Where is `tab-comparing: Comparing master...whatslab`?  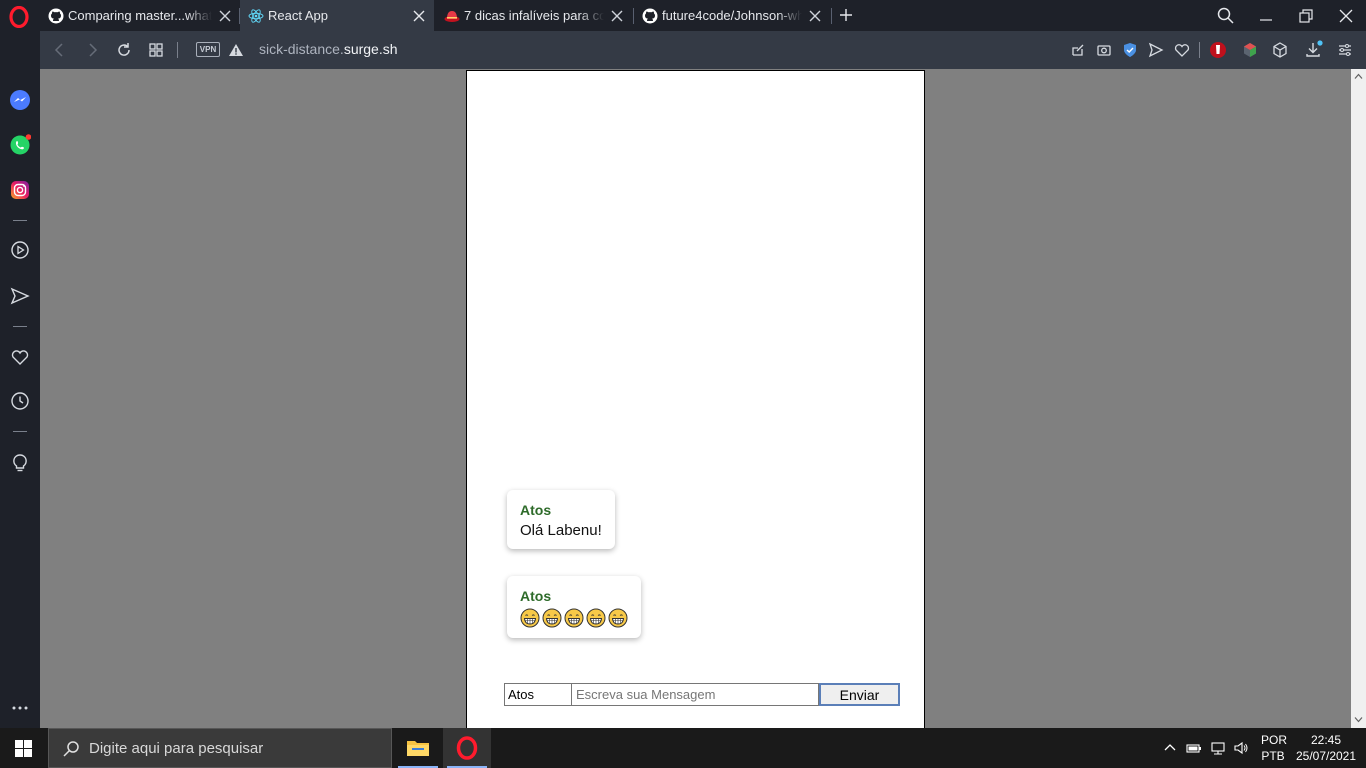 tab-comparing: Comparing master...whatslab is located at coordinates (140, 15).